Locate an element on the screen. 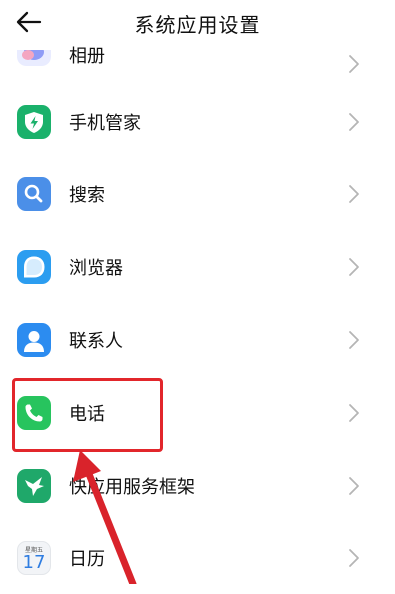  contact-person-icon is located at coordinates (34, 340).